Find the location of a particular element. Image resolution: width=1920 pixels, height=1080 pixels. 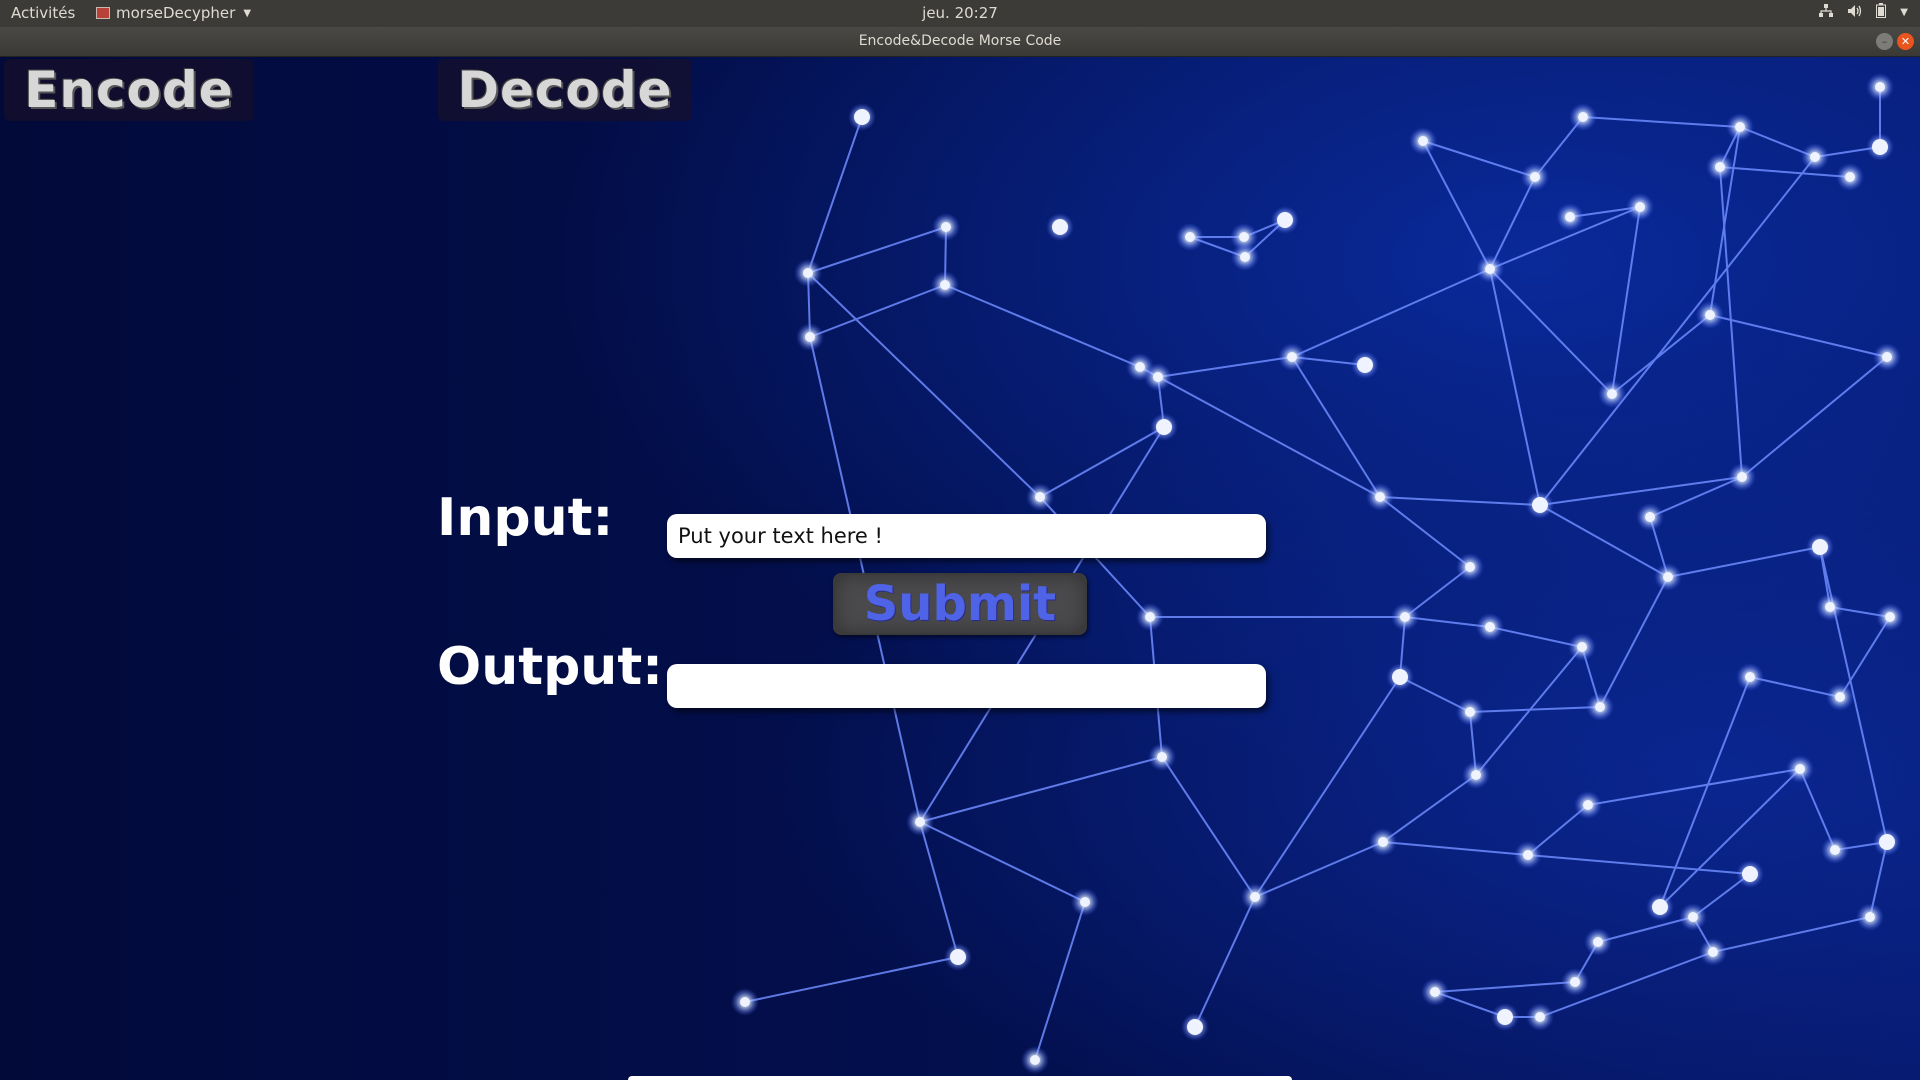

battery-icon is located at coordinates (1881, 12).